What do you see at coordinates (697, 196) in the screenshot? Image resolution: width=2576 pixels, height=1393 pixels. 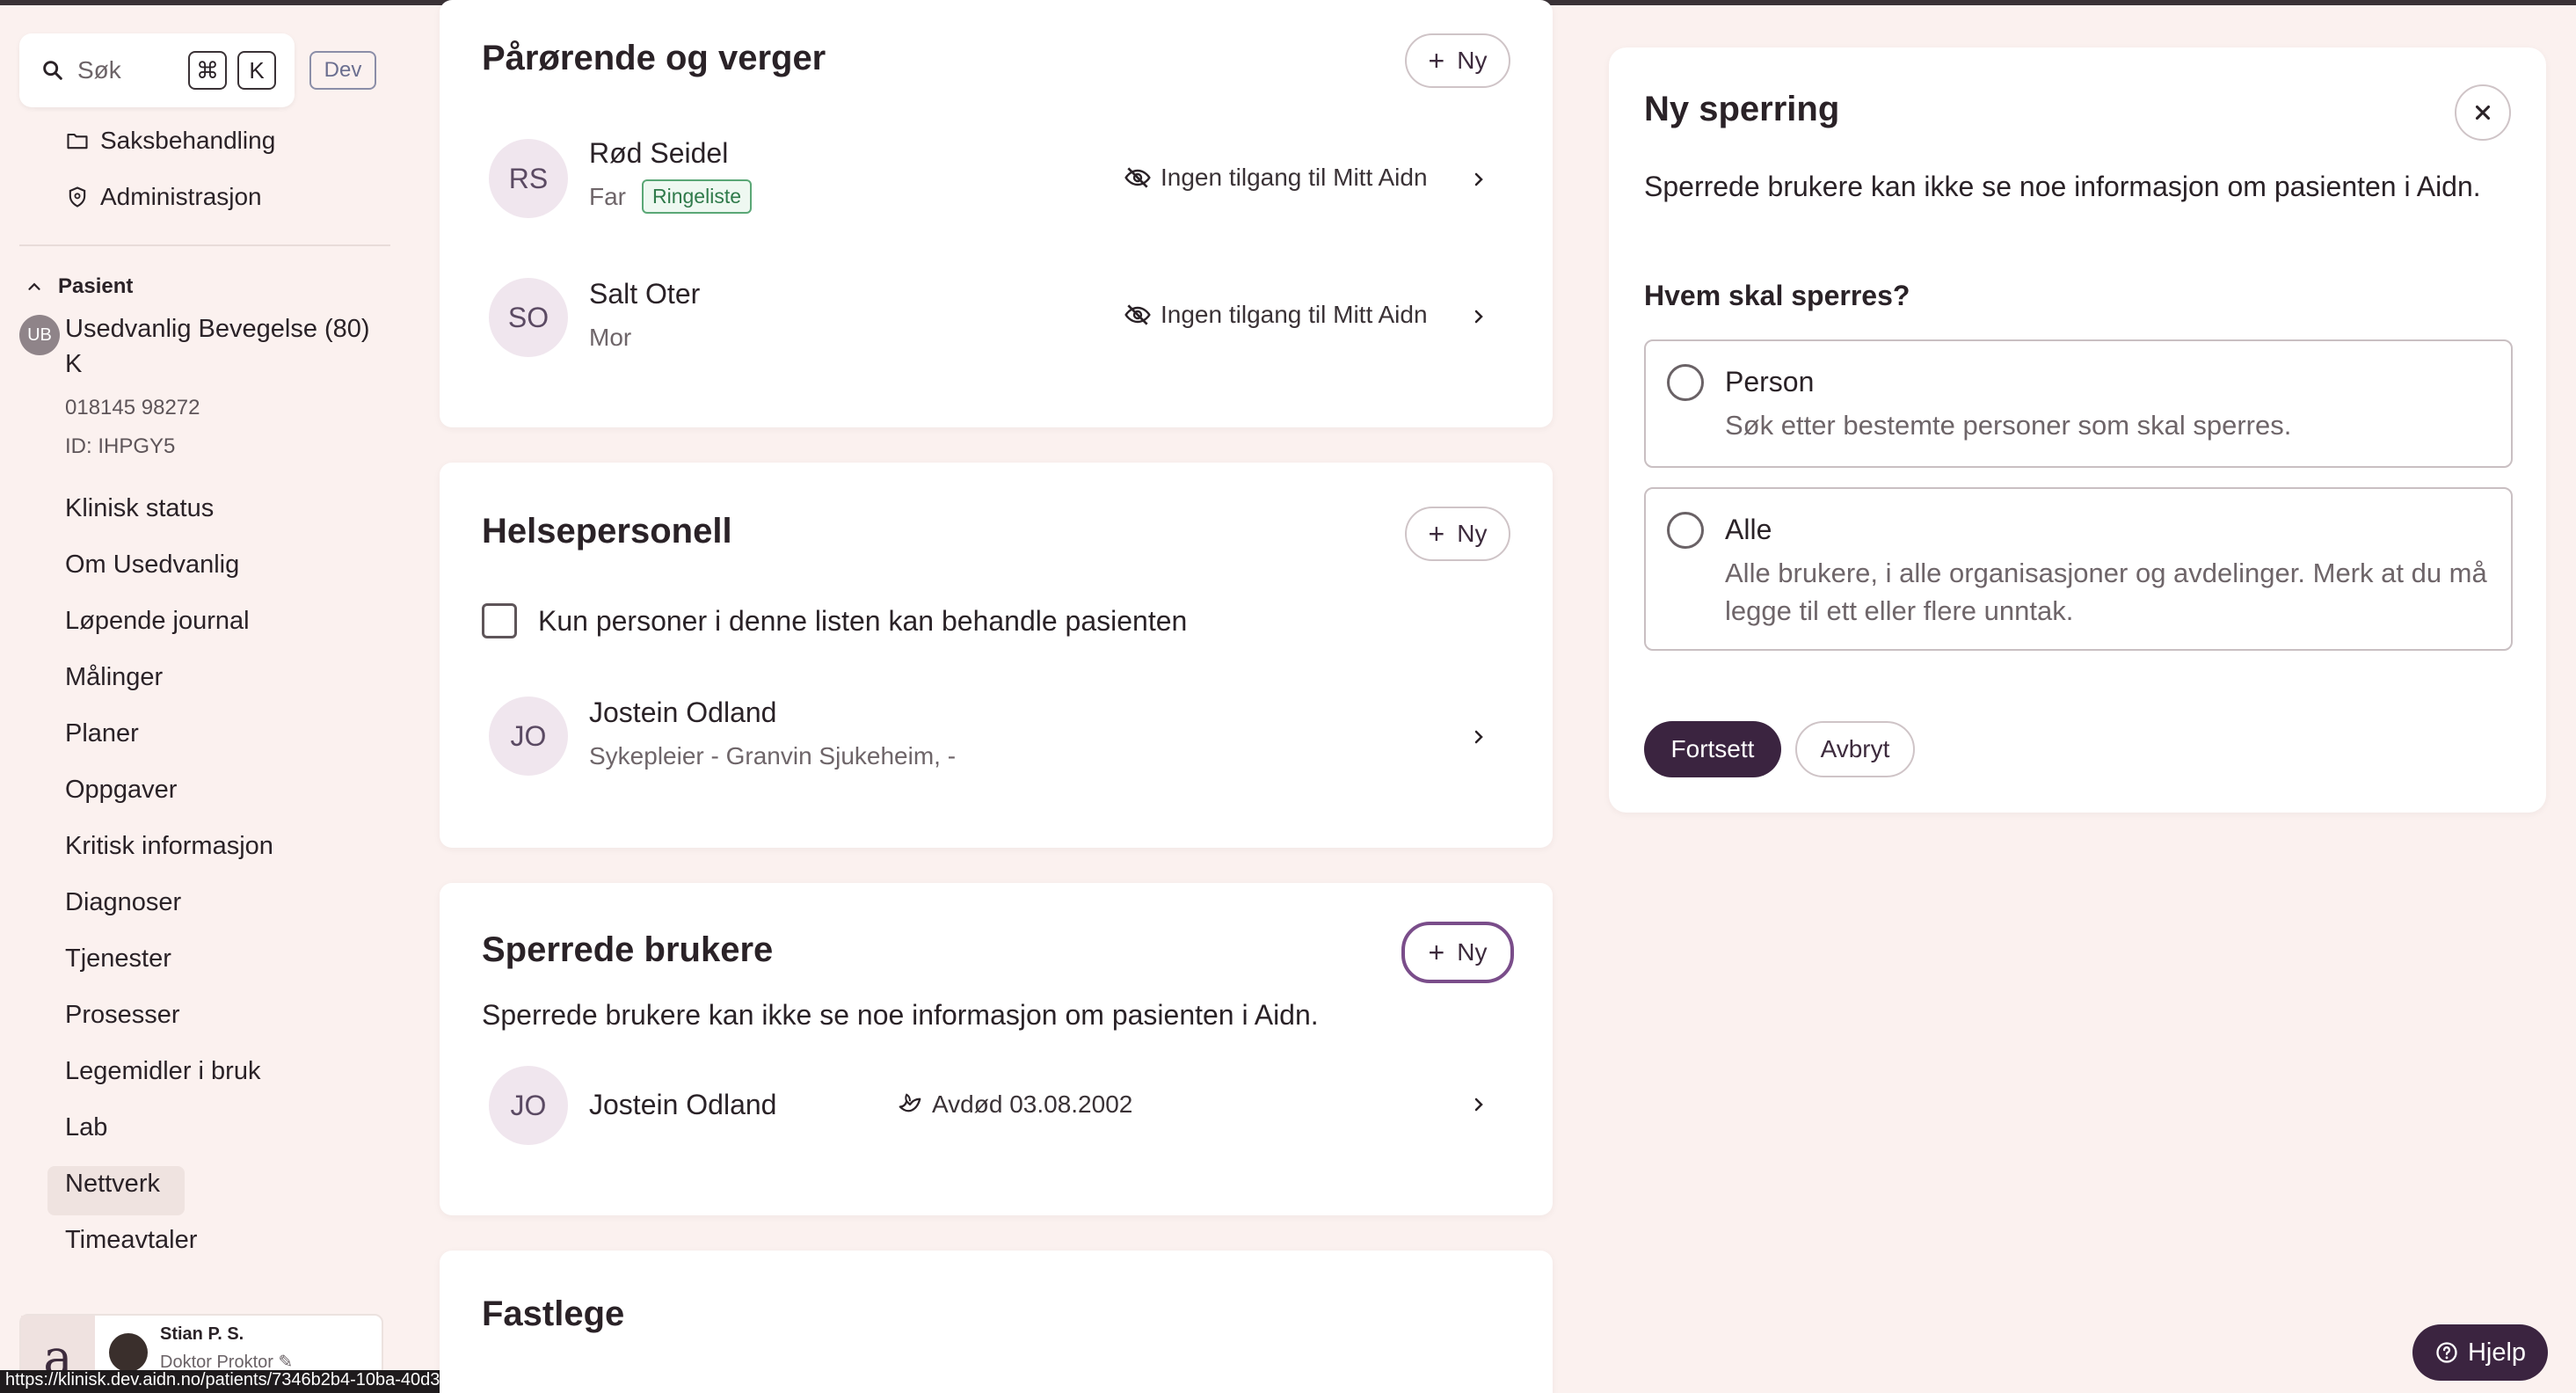 I see `ringeliste-tag: Ringeliste` at bounding box center [697, 196].